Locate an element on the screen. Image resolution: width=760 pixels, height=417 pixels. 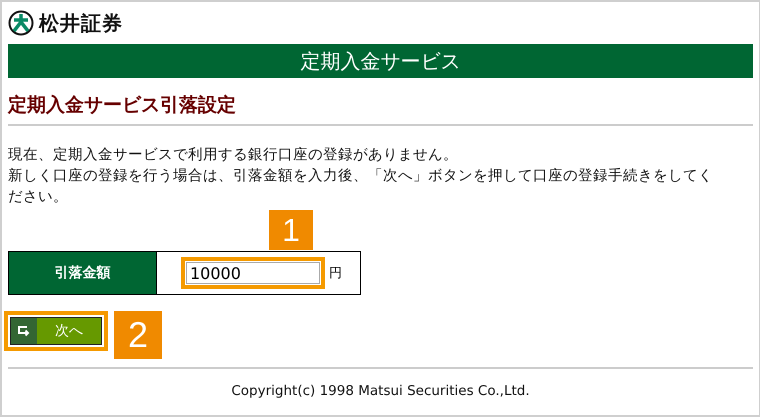
amount-field: 10000 is located at coordinates (253, 273).